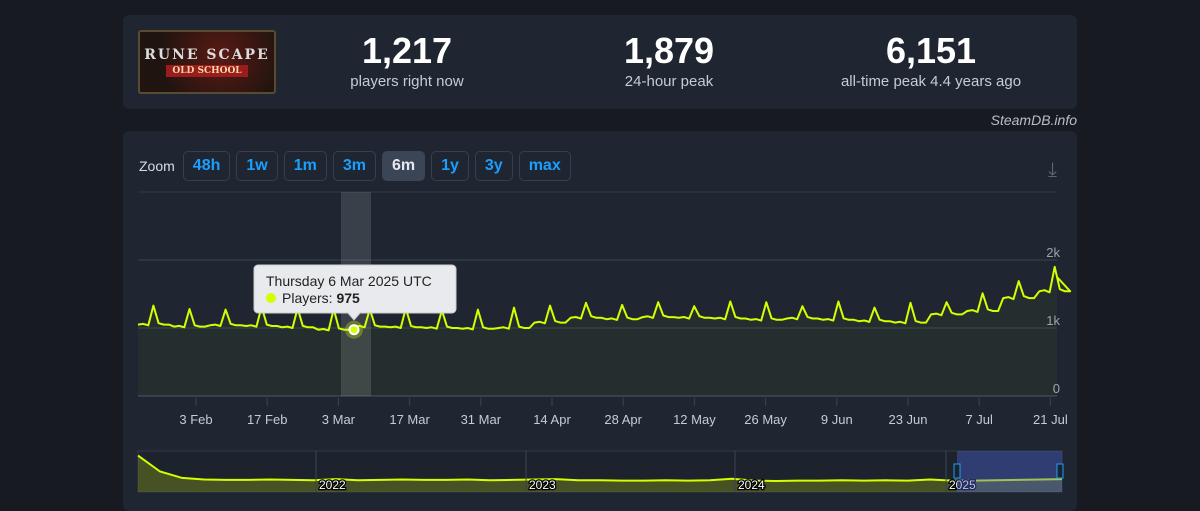 This screenshot has height=511, width=1200. What do you see at coordinates (1053, 252) in the screenshot?
I see `y-tick-label: 2k` at bounding box center [1053, 252].